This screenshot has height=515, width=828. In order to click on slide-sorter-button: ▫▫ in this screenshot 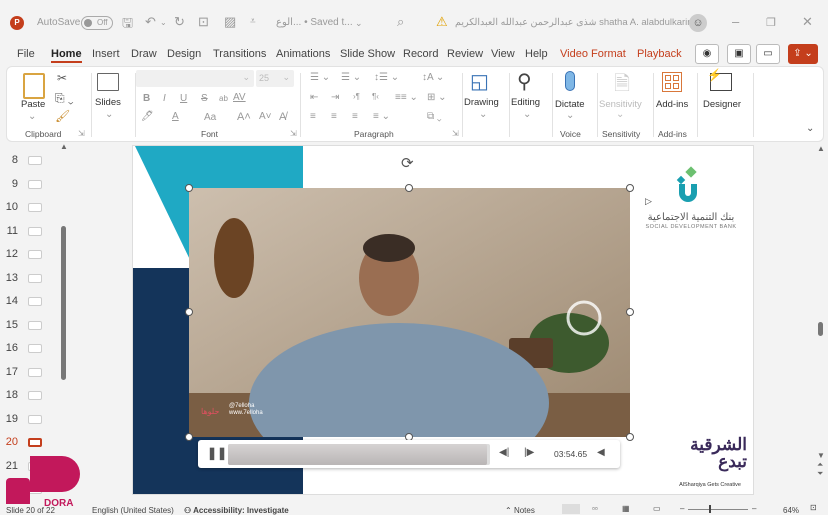, I will do `click(595, 508)`.